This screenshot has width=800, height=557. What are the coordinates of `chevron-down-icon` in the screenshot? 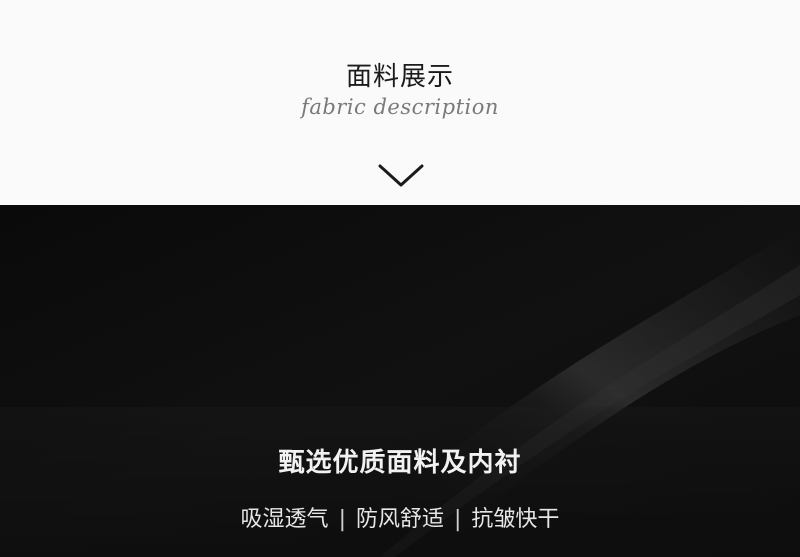 It's located at (401, 175).